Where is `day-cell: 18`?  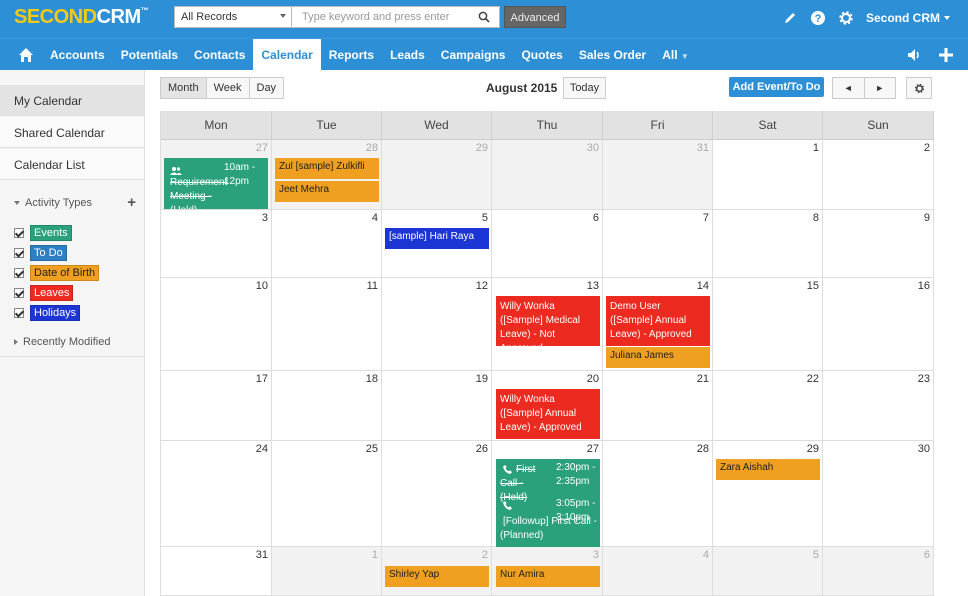 day-cell: 18 is located at coordinates (327, 406).